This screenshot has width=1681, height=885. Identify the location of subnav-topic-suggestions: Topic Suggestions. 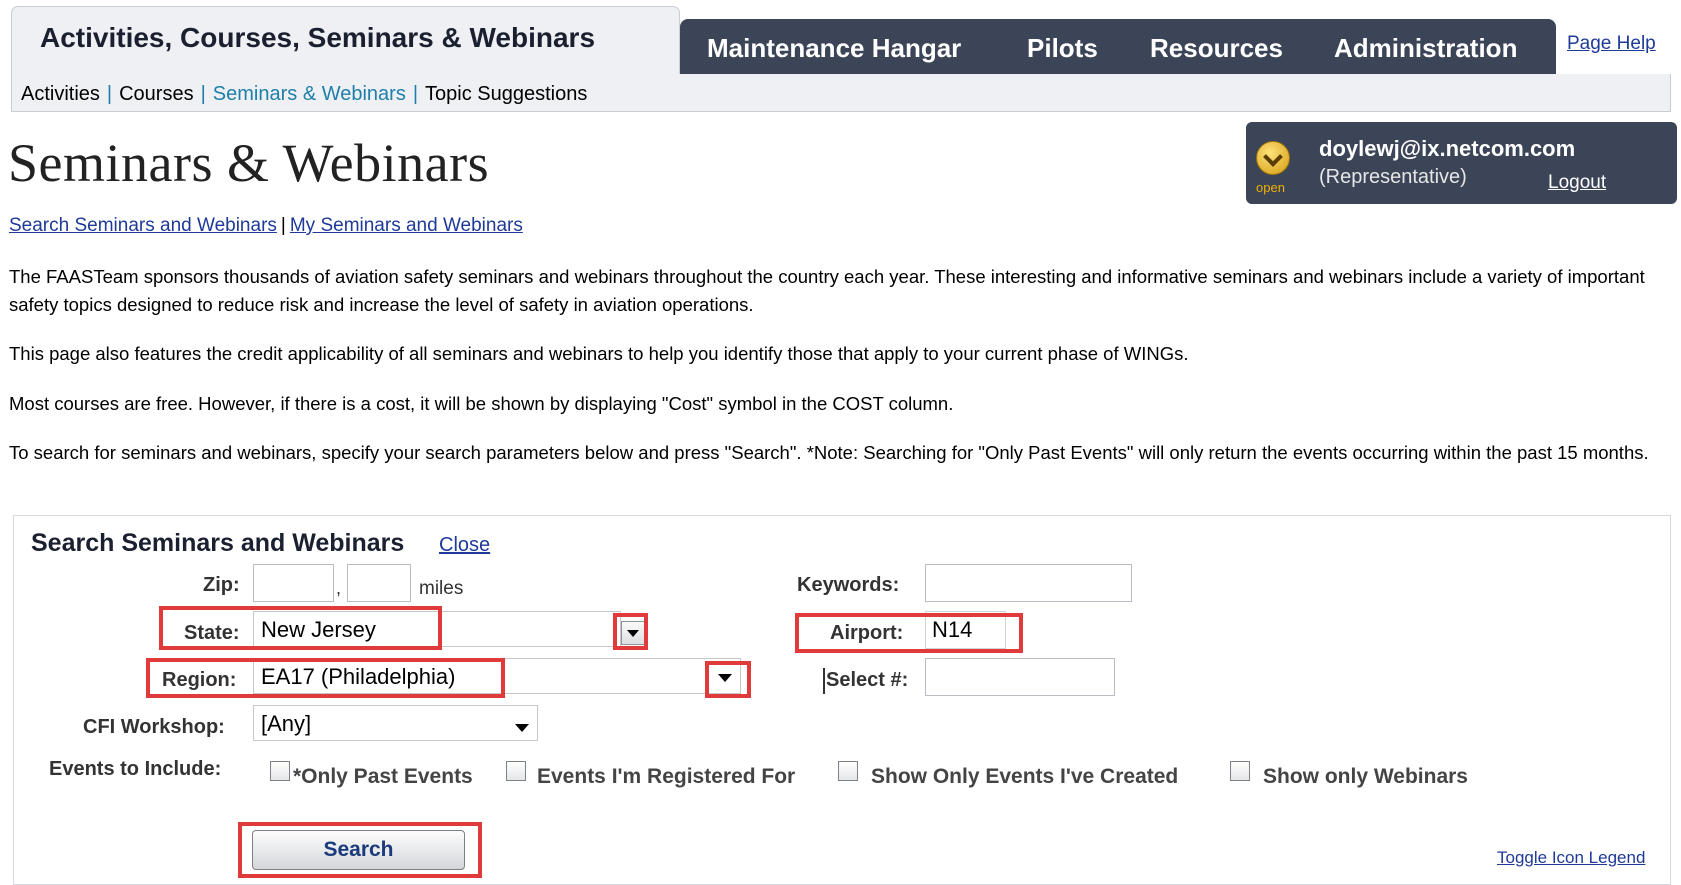
(506, 94).